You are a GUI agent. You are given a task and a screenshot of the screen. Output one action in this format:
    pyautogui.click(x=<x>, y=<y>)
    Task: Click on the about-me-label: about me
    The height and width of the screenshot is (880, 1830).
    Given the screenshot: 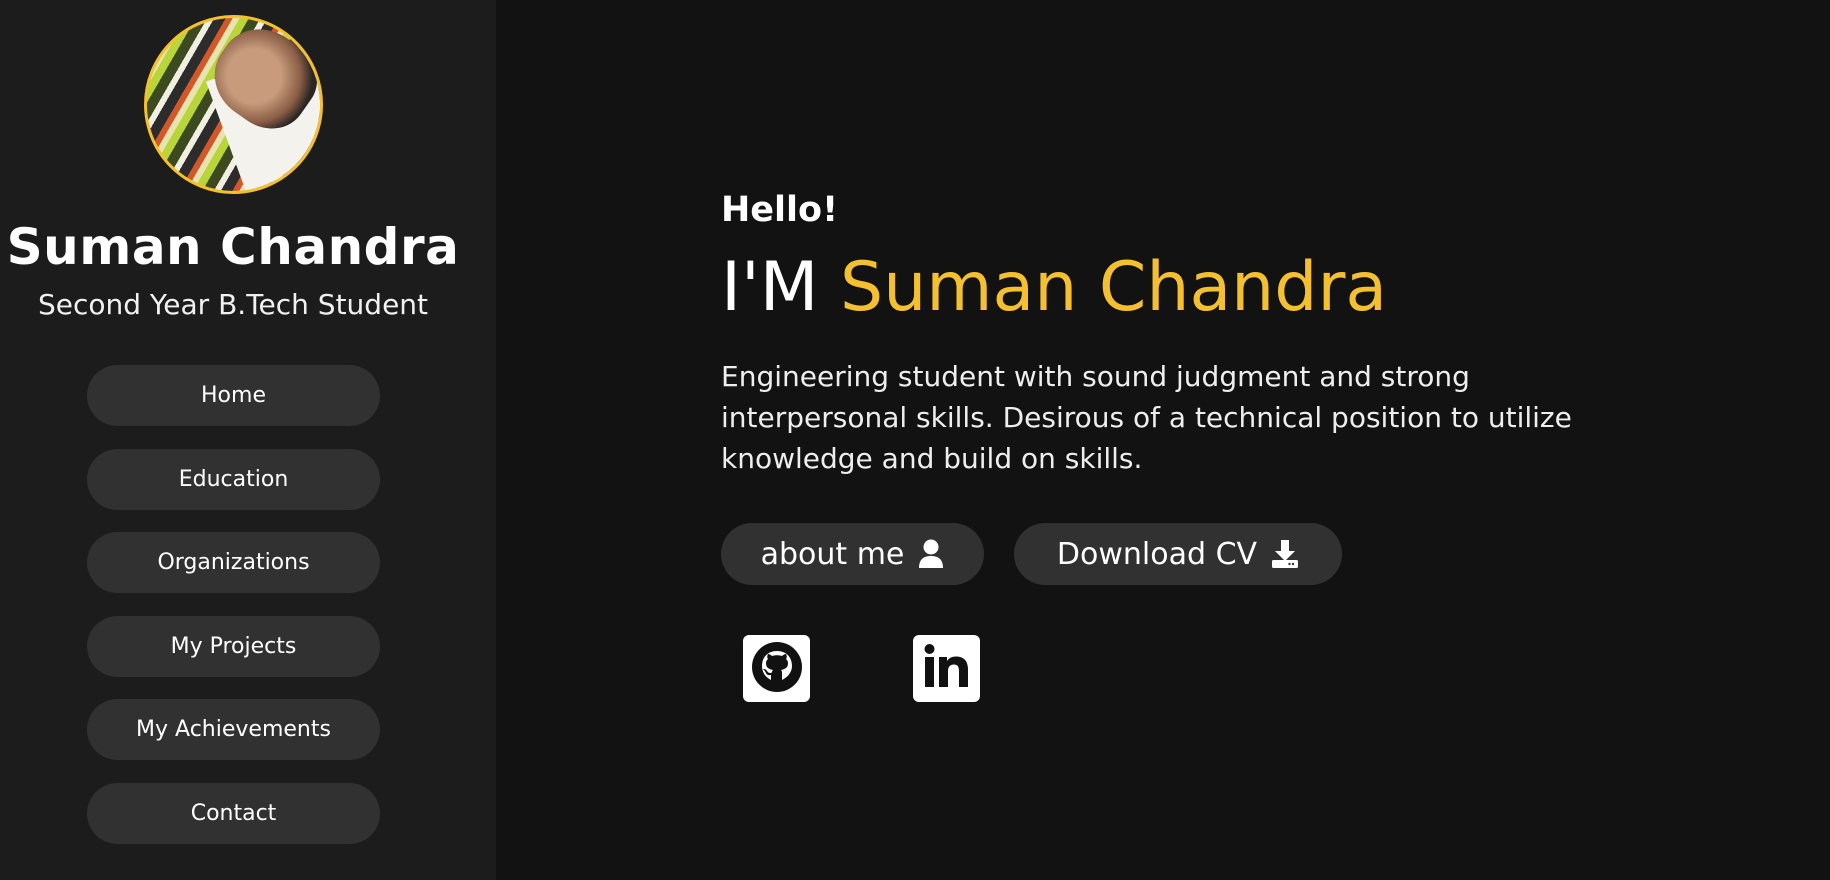 What is the action you would take?
    pyautogui.click(x=832, y=554)
    